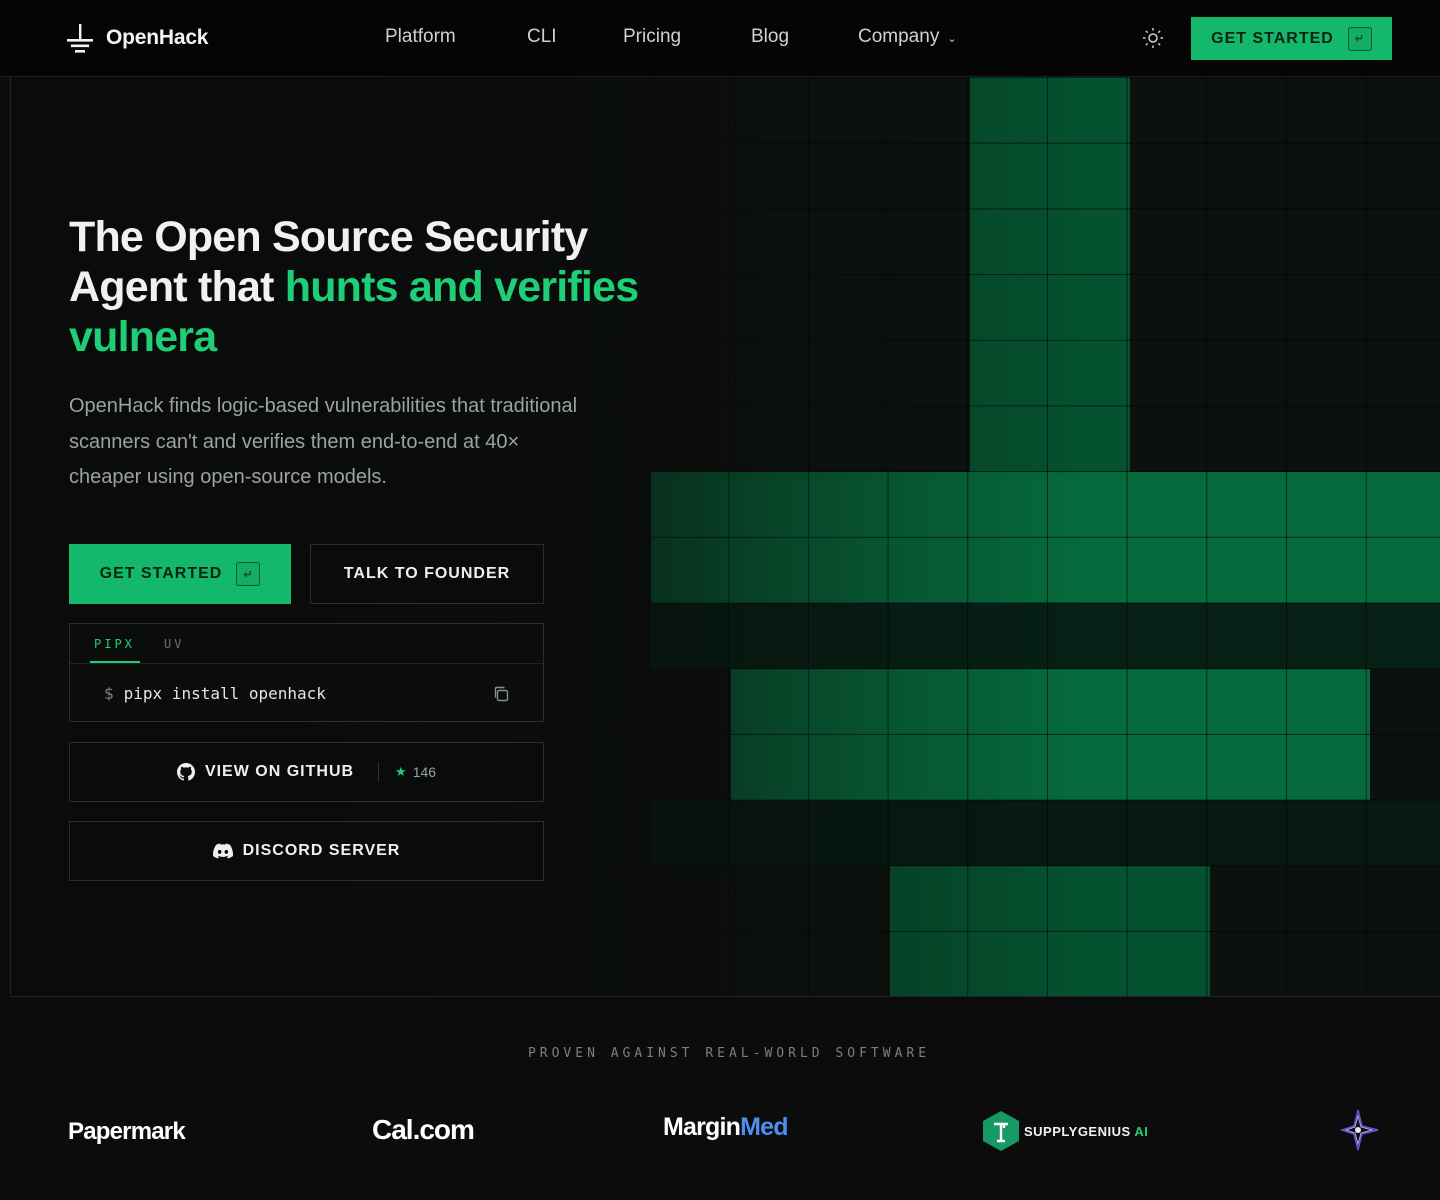 This screenshot has height=1200, width=1440. I want to click on github-icon, so click(185, 772).